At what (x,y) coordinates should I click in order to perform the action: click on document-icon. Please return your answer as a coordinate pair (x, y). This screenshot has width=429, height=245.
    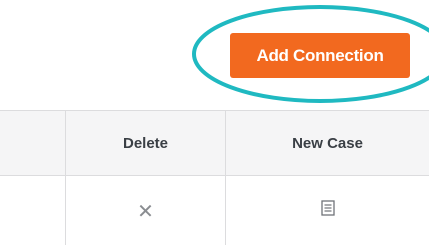
    Looking at the image, I should click on (327, 210).